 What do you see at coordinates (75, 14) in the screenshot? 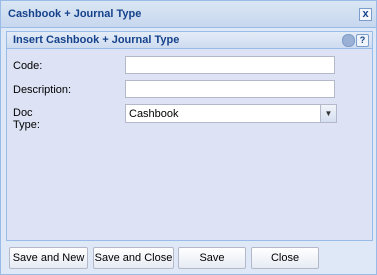
I see `window-title: Cashbook + Journal Type` at bounding box center [75, 14].